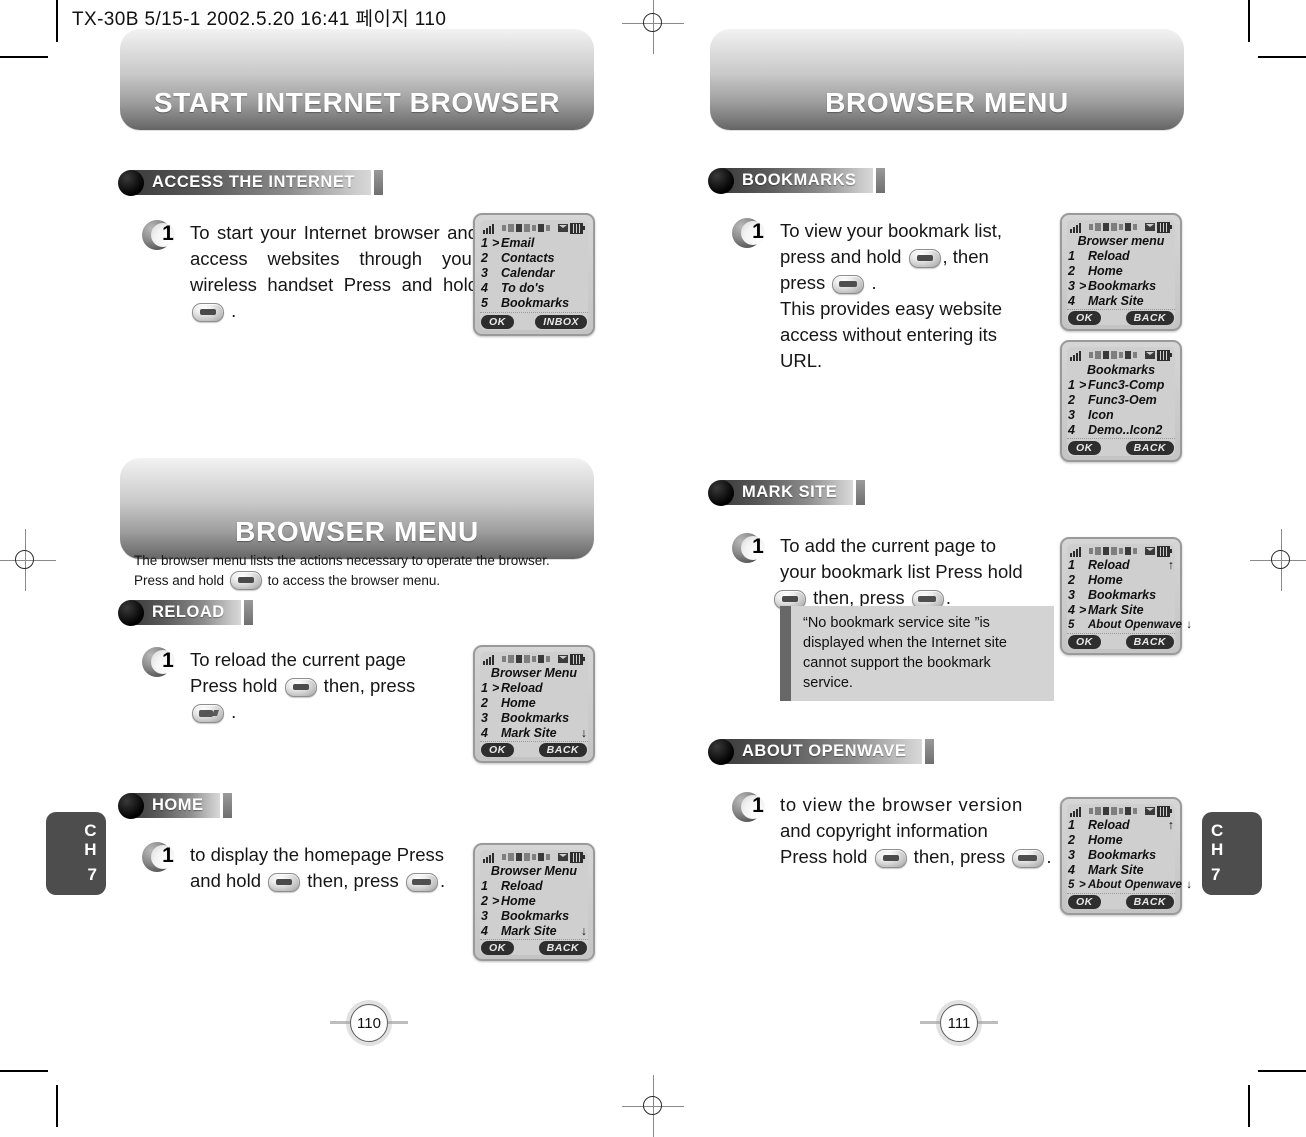 This screenshot has height=1137, width=1306. Describe the element at coordinates (57, 1106) in the screenshot. I see `crop-mark-bottom-left-v` at that location.